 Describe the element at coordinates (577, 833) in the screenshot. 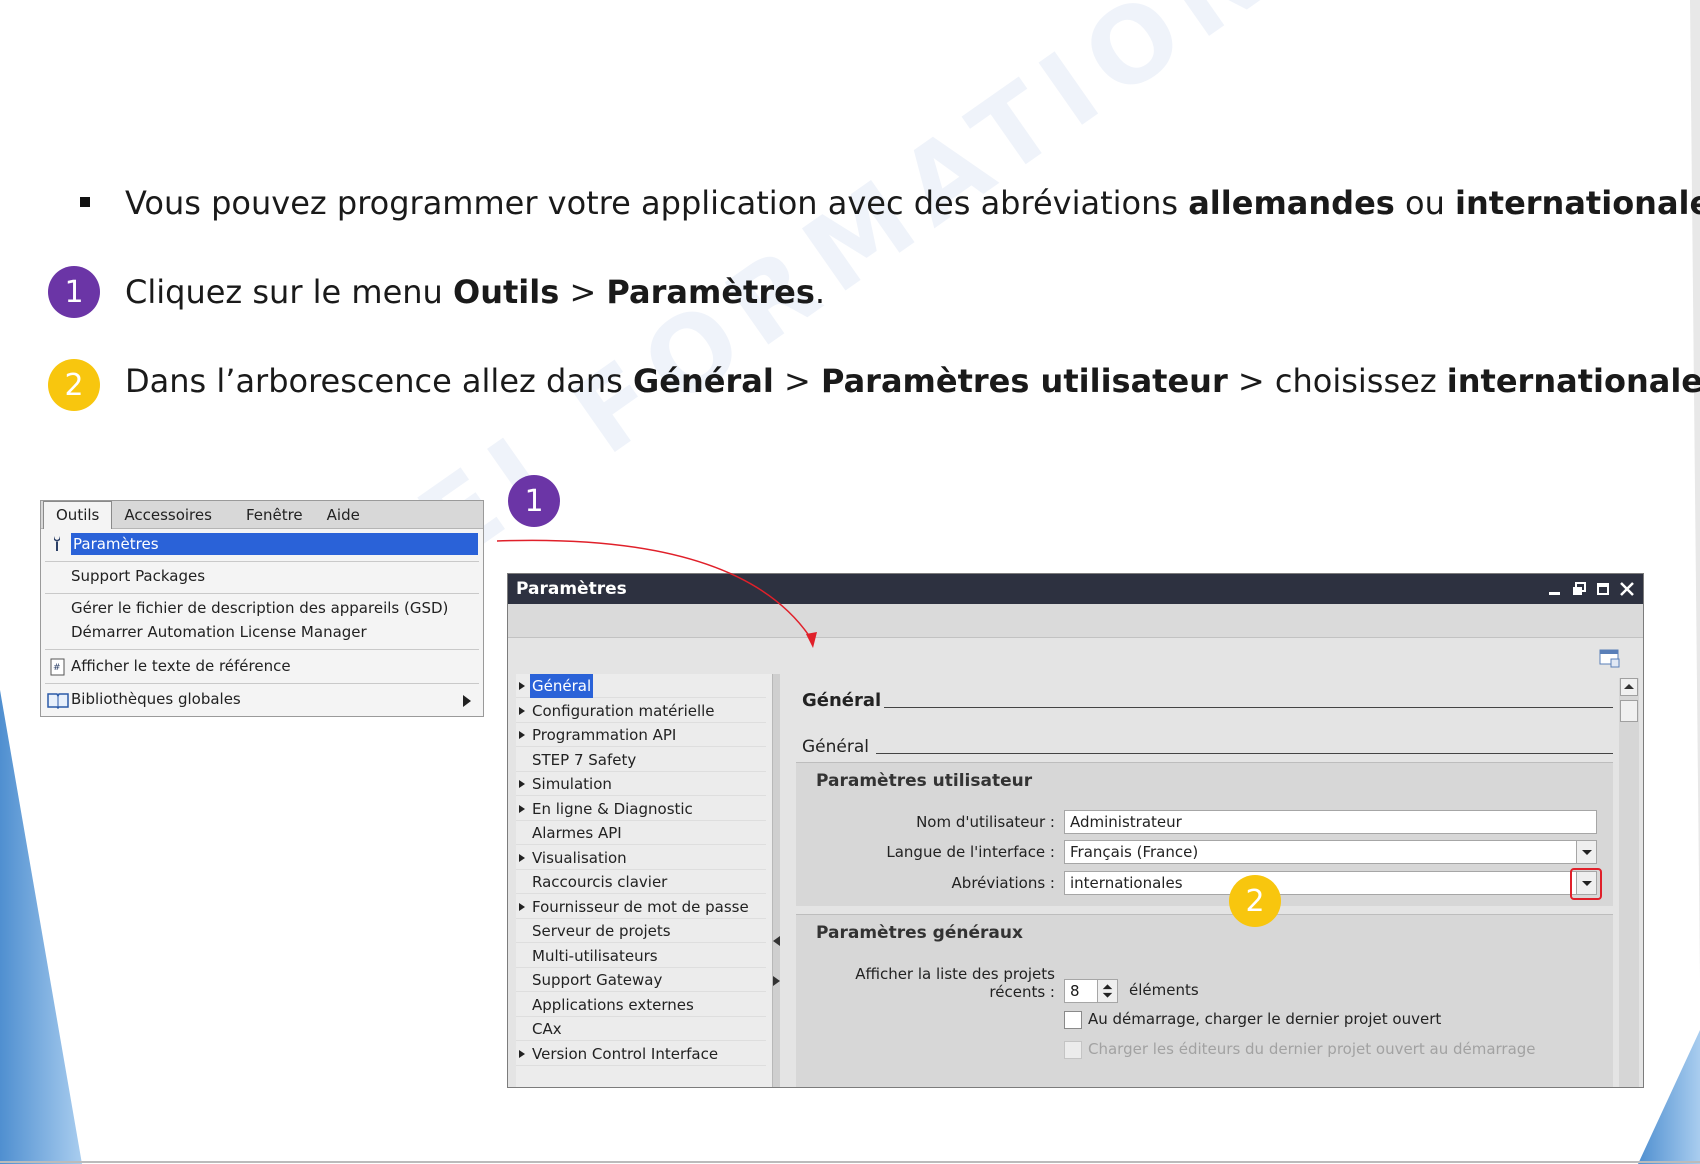

I see `tree-item-label: Alarmes API` at that location.